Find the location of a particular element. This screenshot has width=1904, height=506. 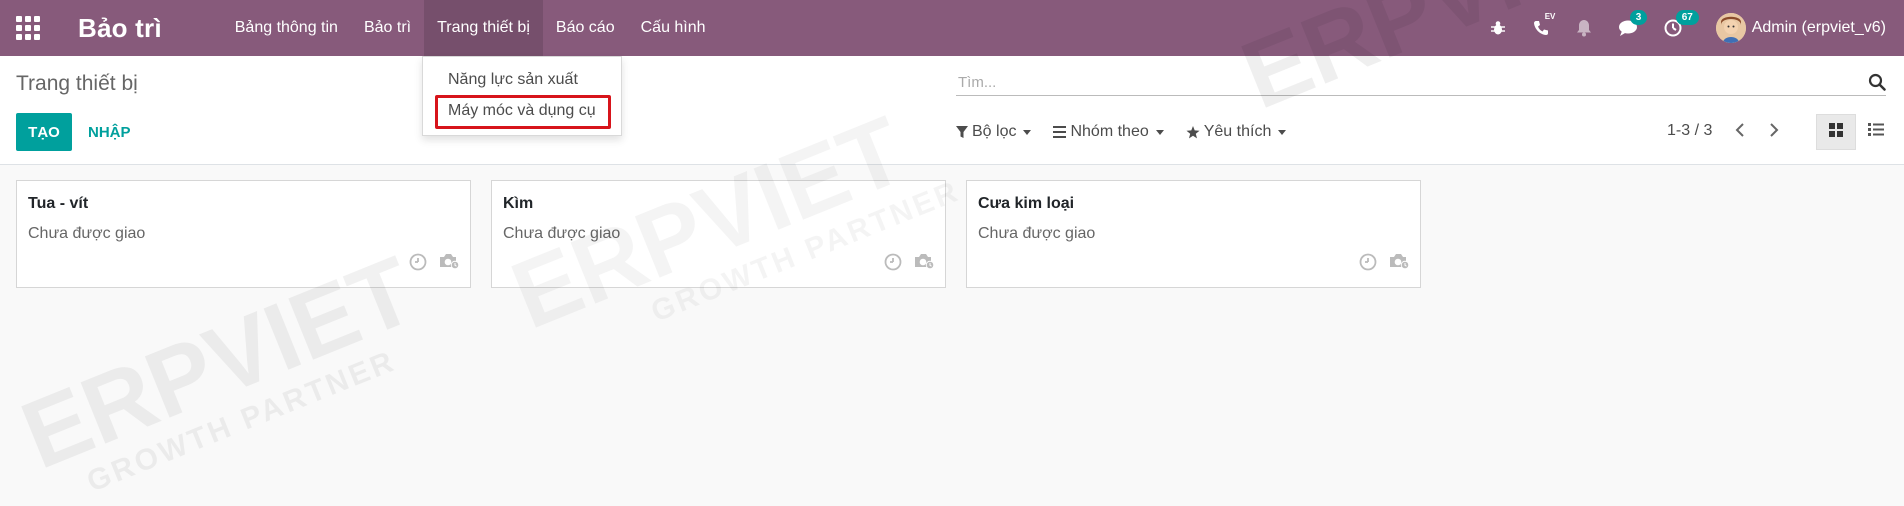

watermark-tagline: GROWTH PARTNER is located at coordinates (241, 421).